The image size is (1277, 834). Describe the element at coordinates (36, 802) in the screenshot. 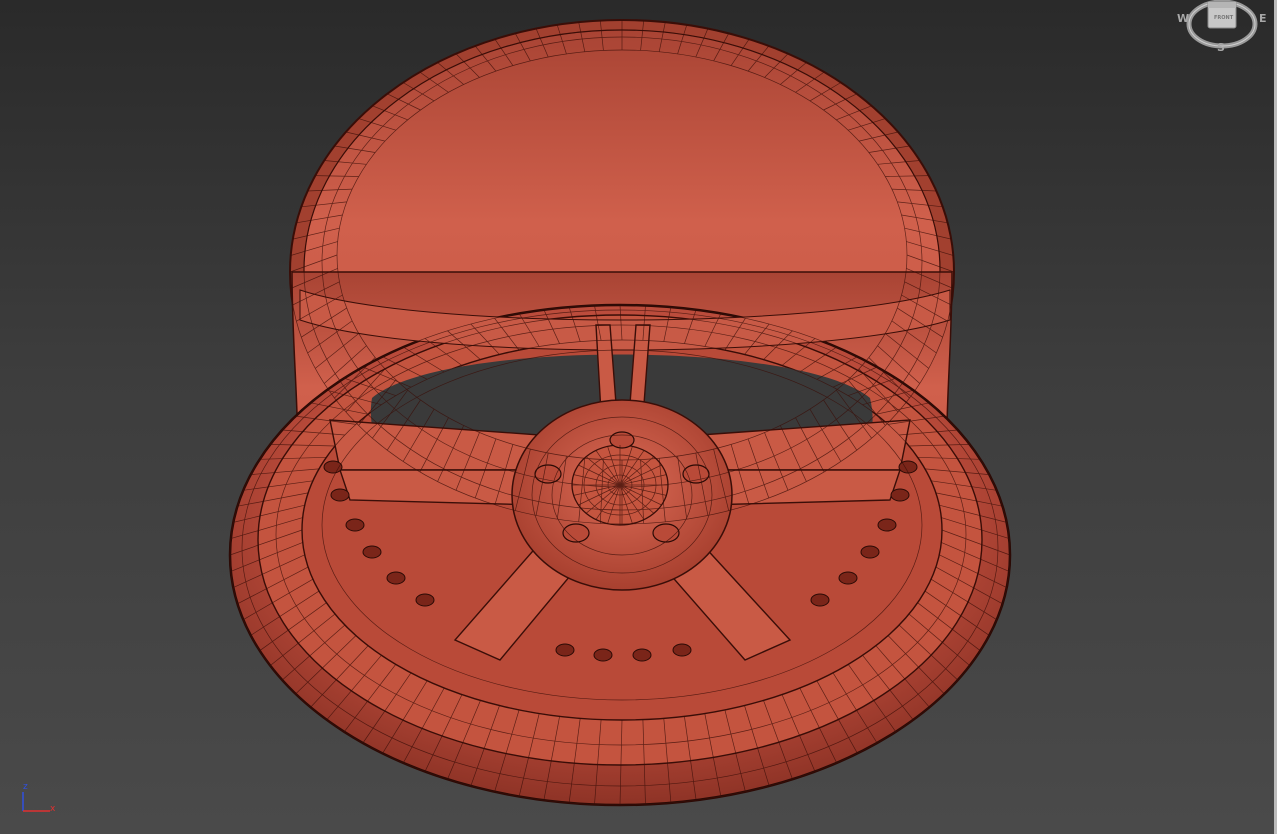

I see `axis-tripod-icon` at that location.